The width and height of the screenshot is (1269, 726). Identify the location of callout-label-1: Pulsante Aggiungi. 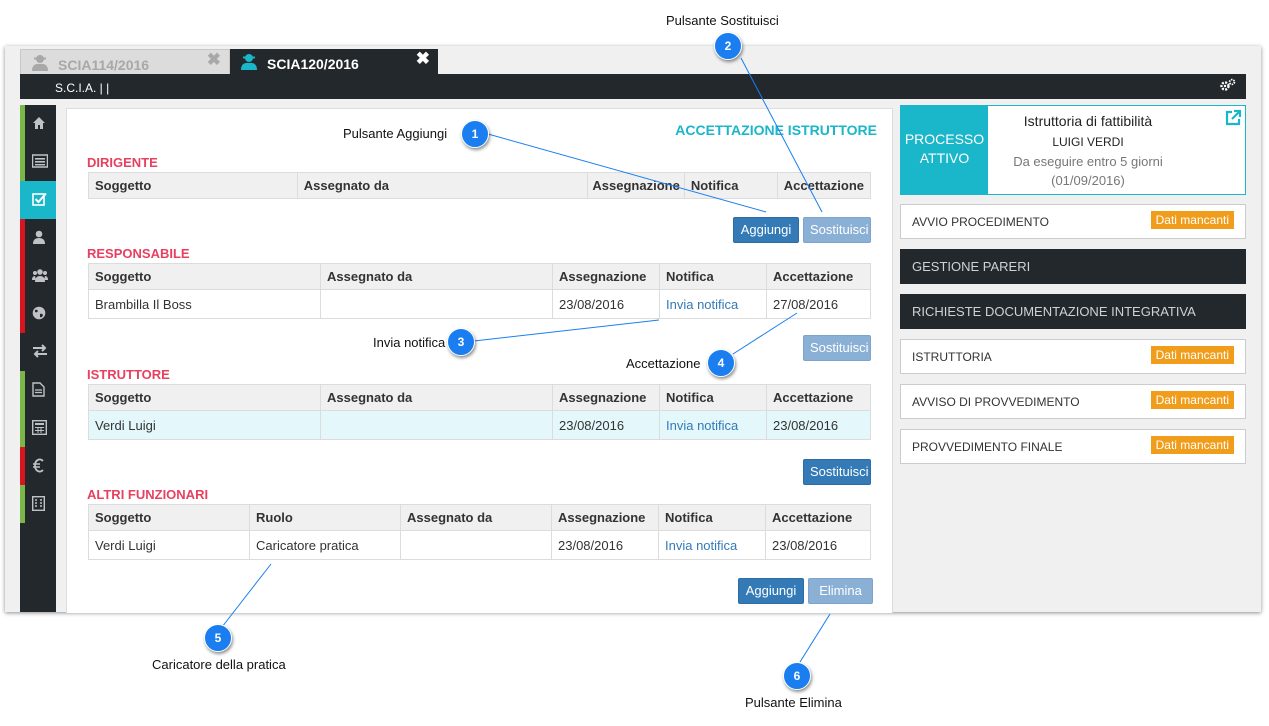
(395, 133).